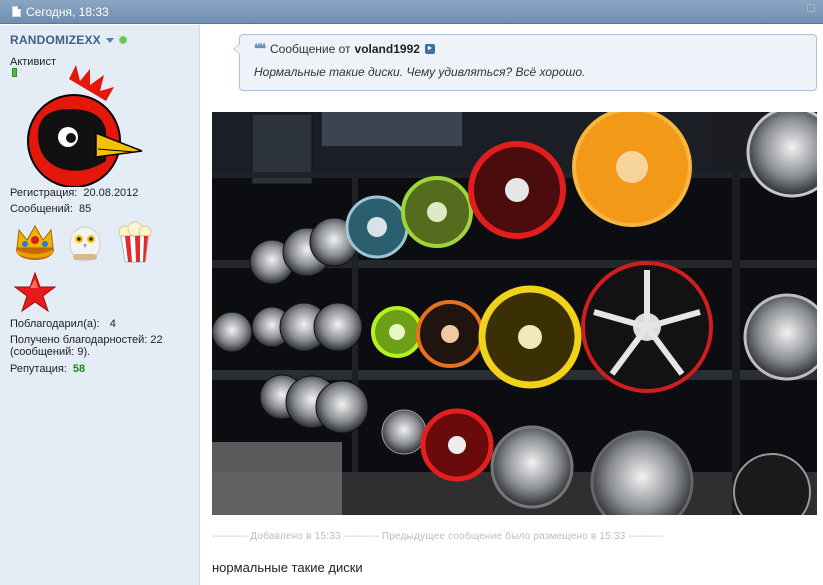 The image size is (823, 585). What do you see at coordinates (429, 49) in the screenshot?
I see `goto-post-icon: ►` at bounding box center [429, 49].